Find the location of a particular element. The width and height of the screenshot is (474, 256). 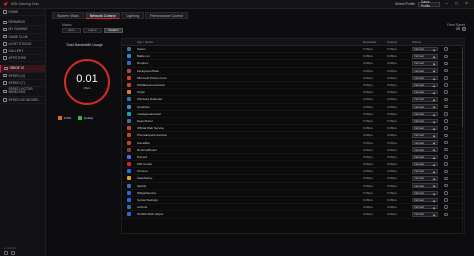

table-row: Chrome 0 Mbps 0 Mbps Normal is located at coordinates (293, 172).